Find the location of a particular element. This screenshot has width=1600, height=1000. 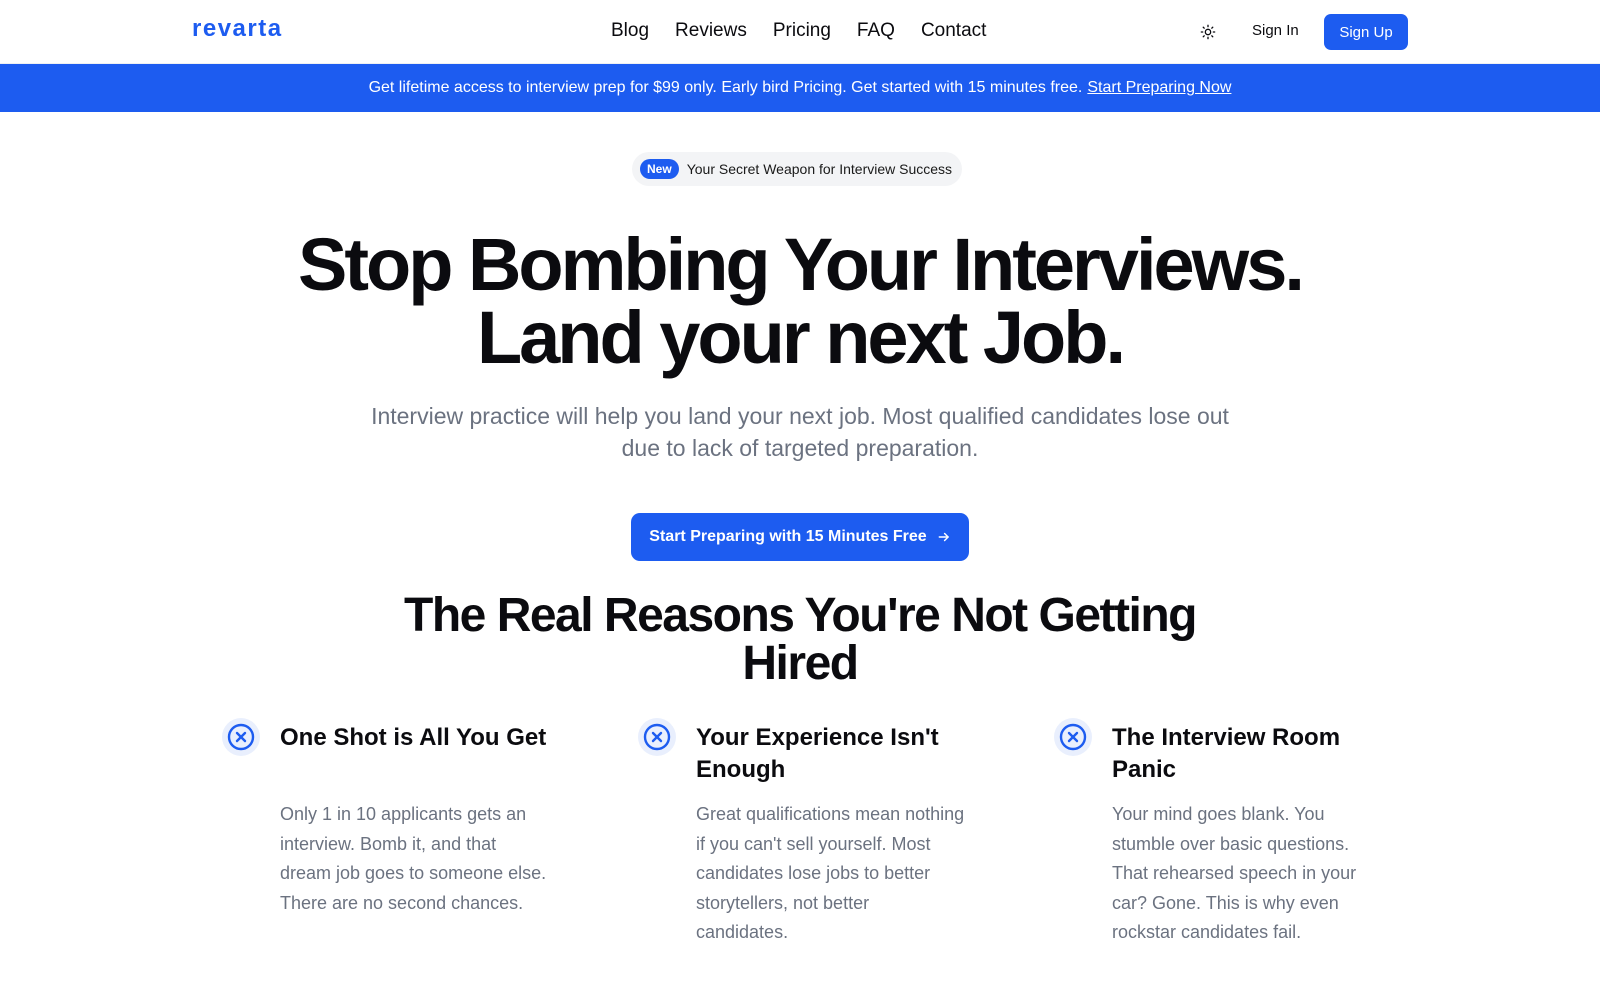

reason-title: One Shot is All You Get is located at coordinates (413, 737).